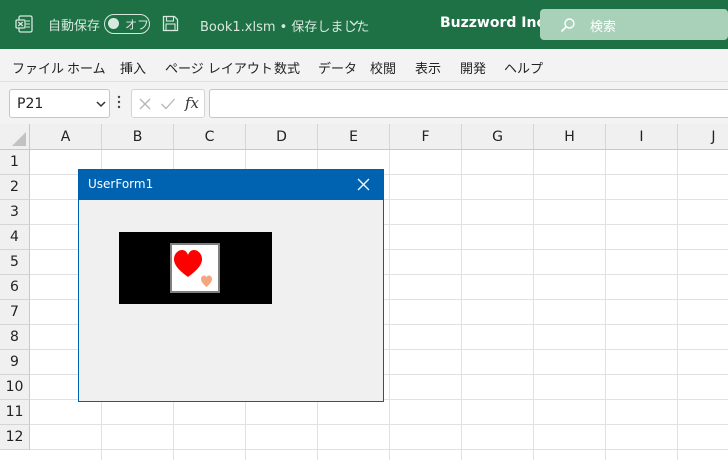 This screenshot has height=460, width=728. Describe the element at coordinates (231, 185) in the screenshot. I see `userform-titlebar: UserForm1` at that location.